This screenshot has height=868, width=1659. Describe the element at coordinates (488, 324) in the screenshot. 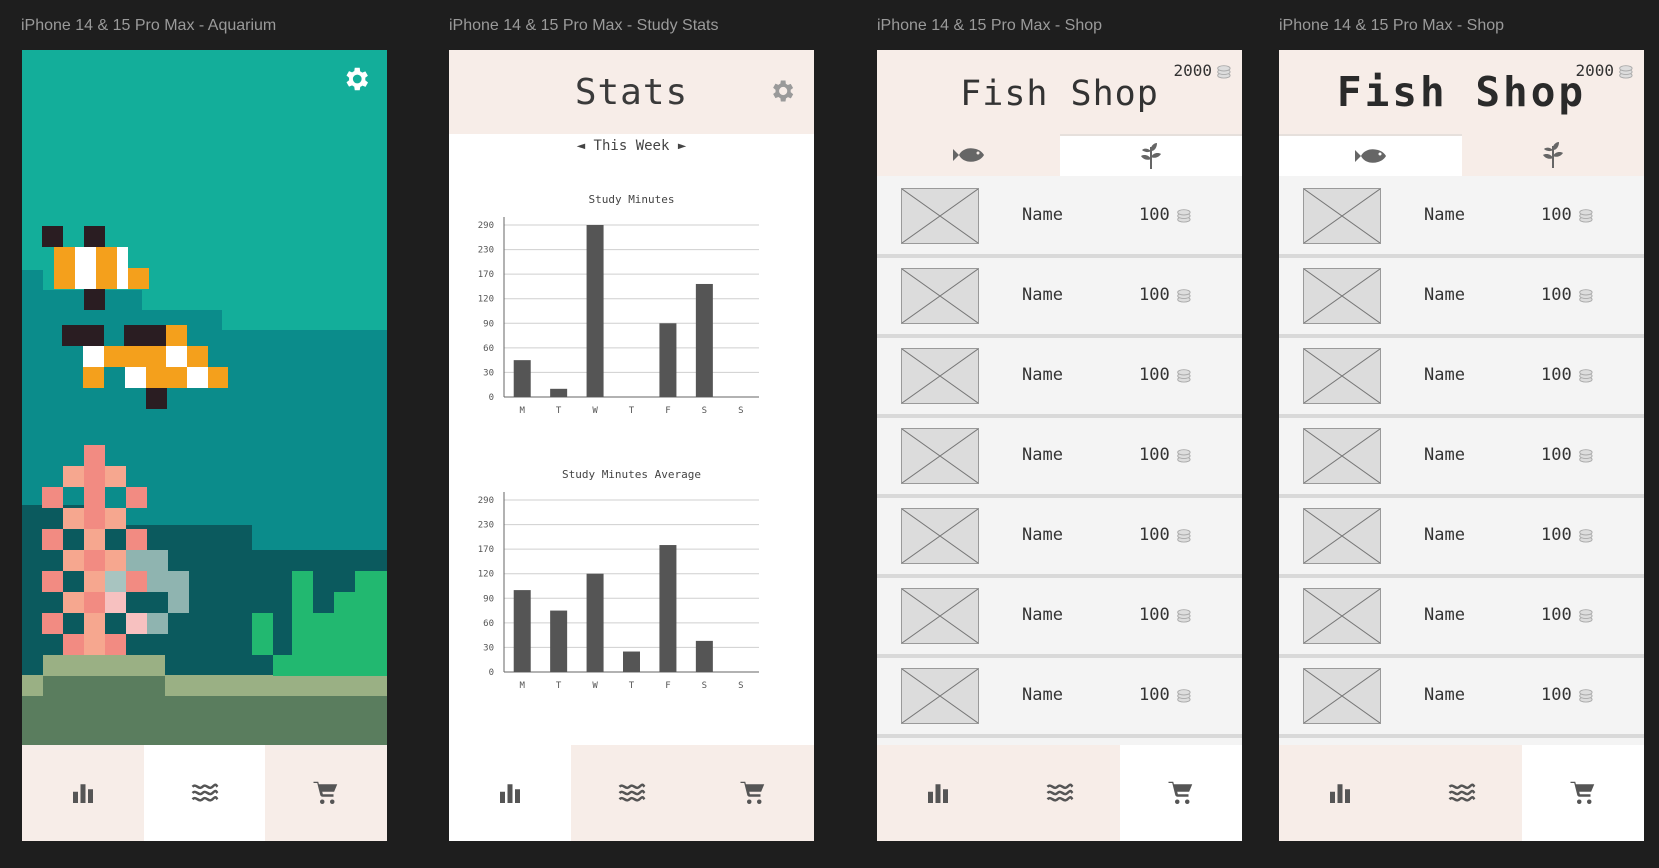

I see `y-tick-label: 90` at that location.